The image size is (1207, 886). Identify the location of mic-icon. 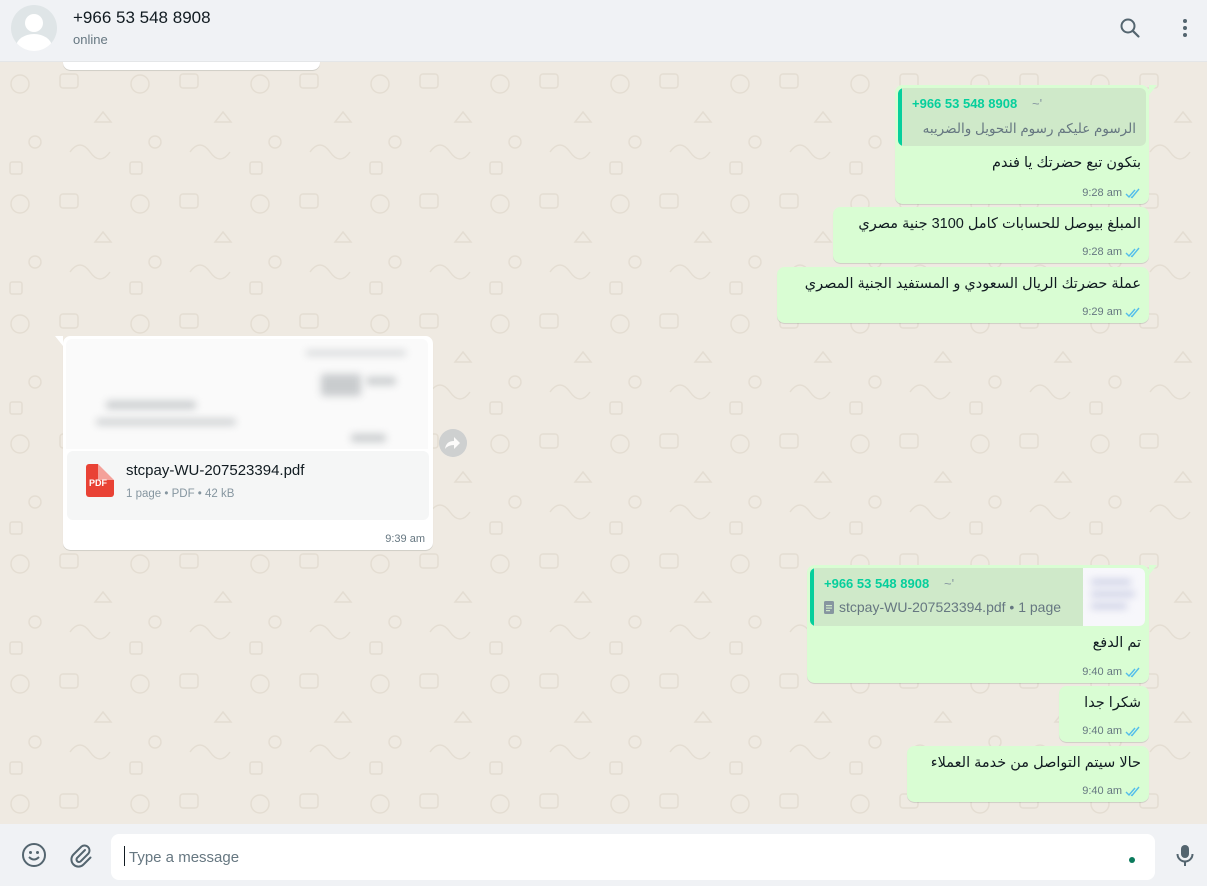
(1185, 855).